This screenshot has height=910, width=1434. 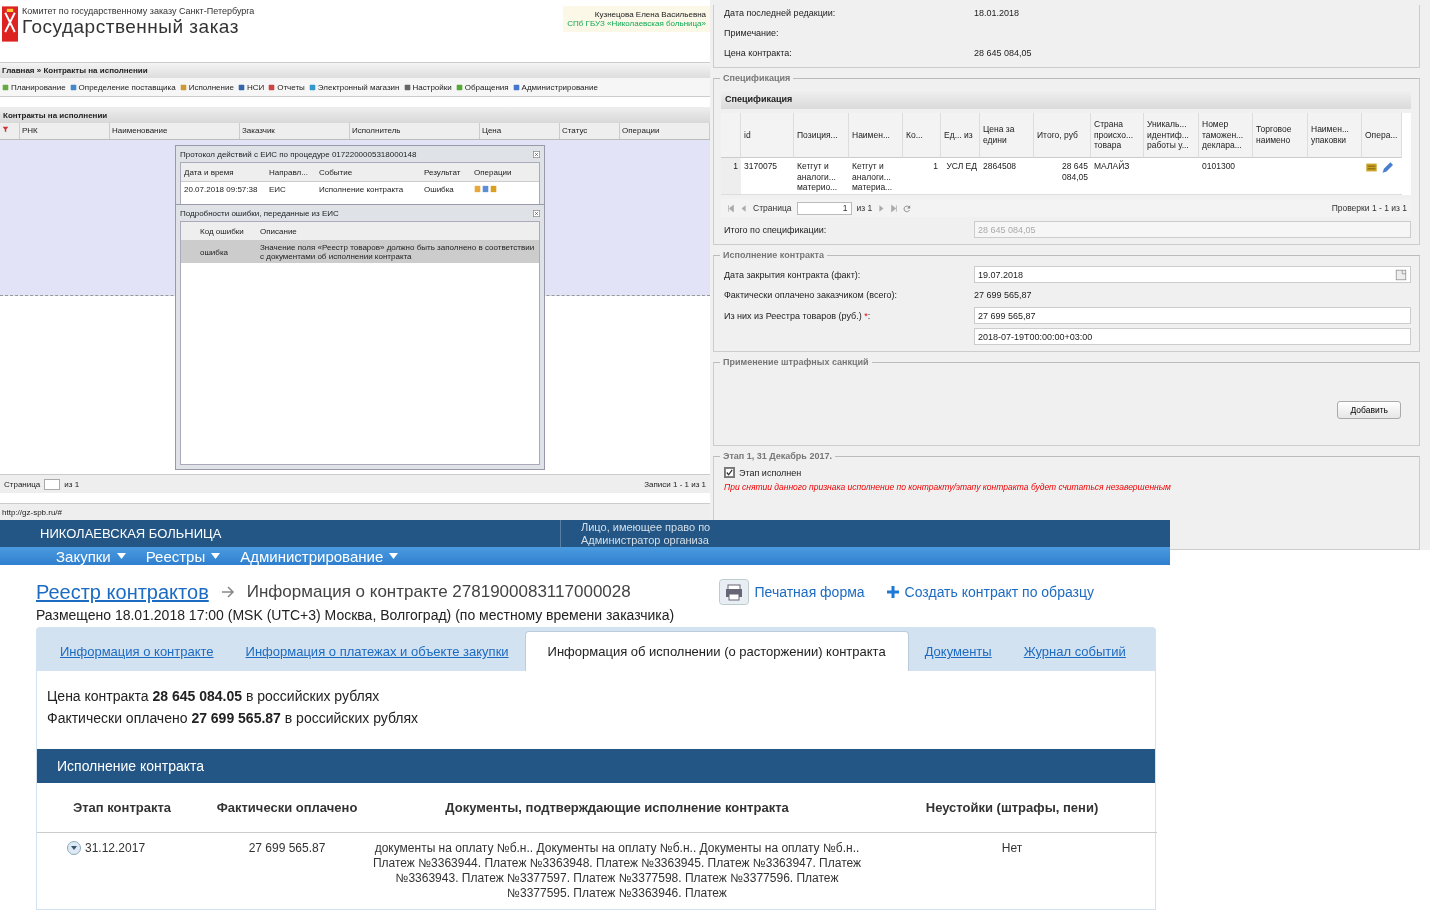 I want to click on pager-total: из 1, so click(x=864, y=208).